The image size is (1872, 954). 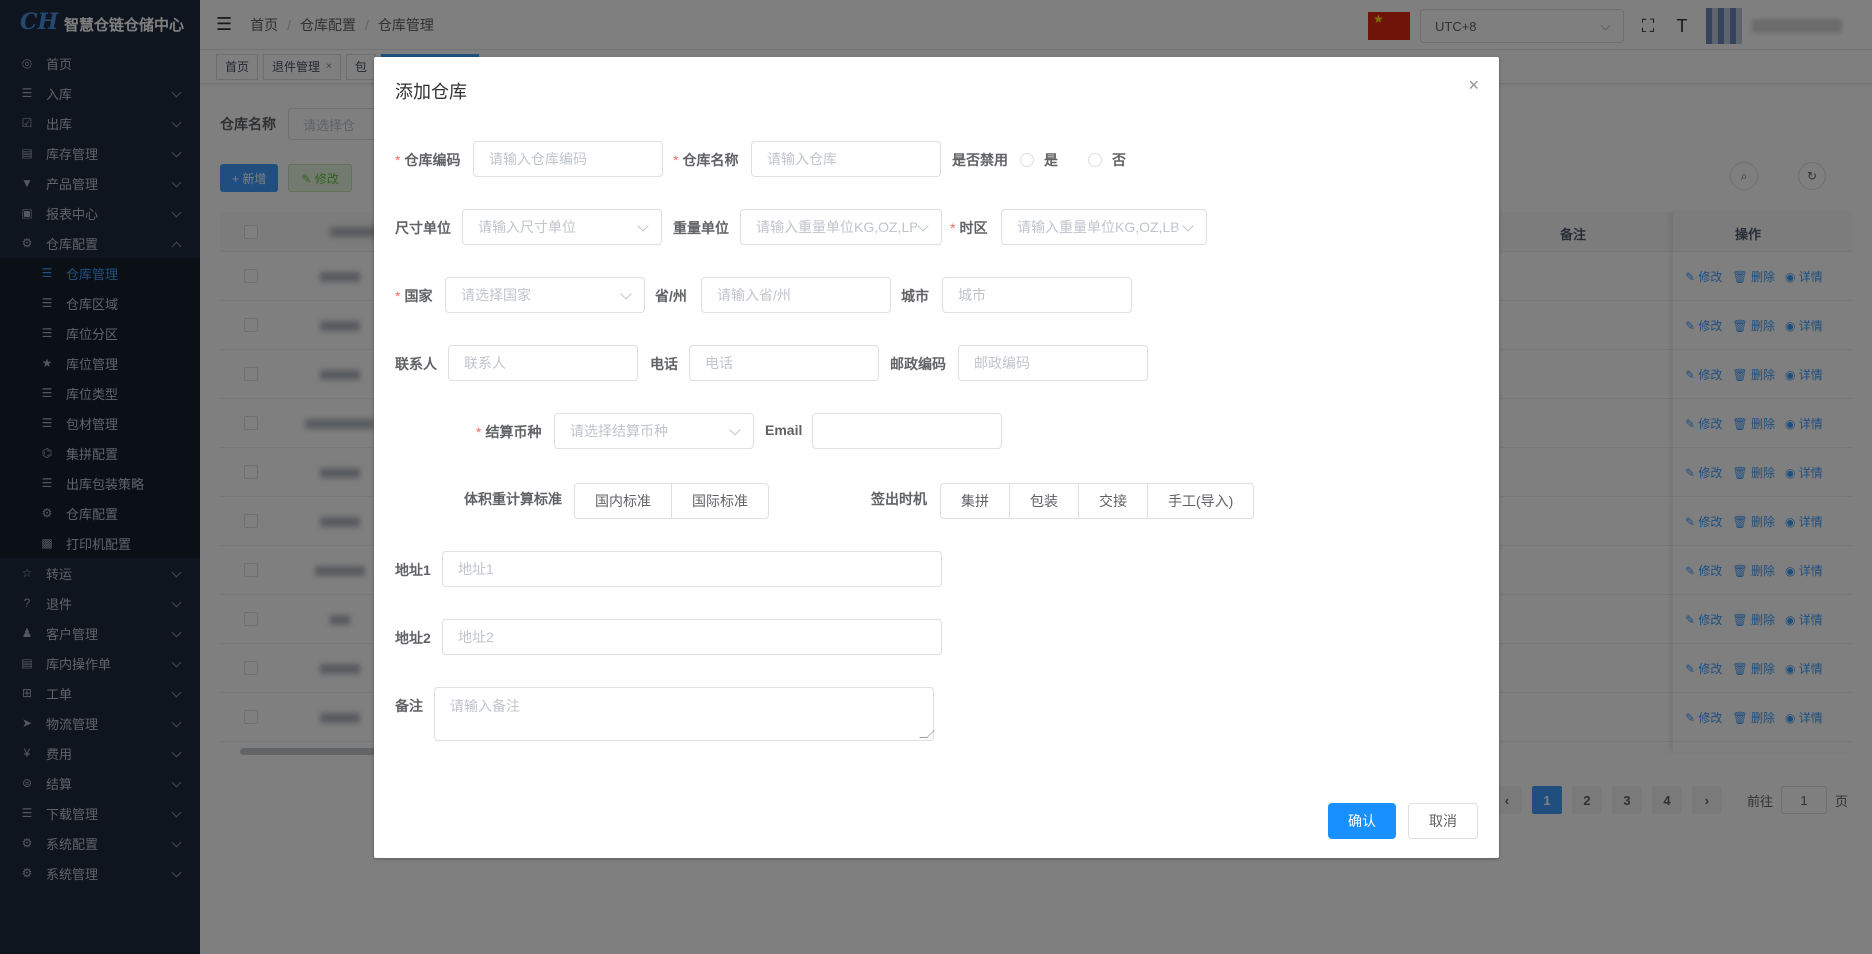 I want to click on address2-input: 地址2, so click(x=692, y=637).